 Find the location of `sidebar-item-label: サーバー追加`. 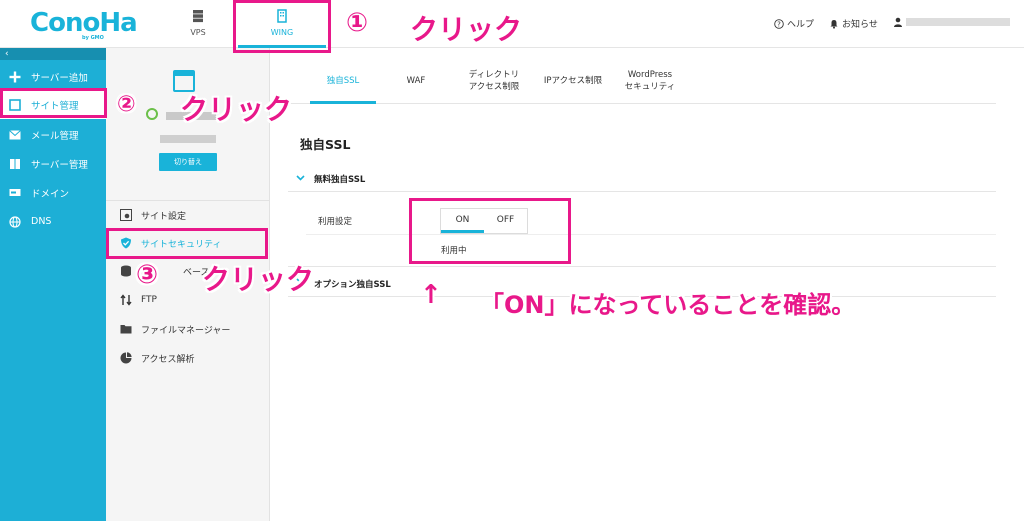

sidebar-item-label: サーバー追加 is located at coordinates (59, 78).